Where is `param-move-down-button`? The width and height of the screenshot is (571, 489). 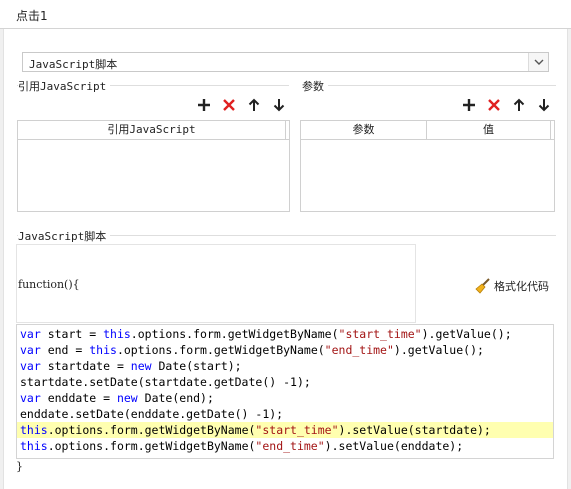 param-move-down-button is located at coordinates (544, 105).